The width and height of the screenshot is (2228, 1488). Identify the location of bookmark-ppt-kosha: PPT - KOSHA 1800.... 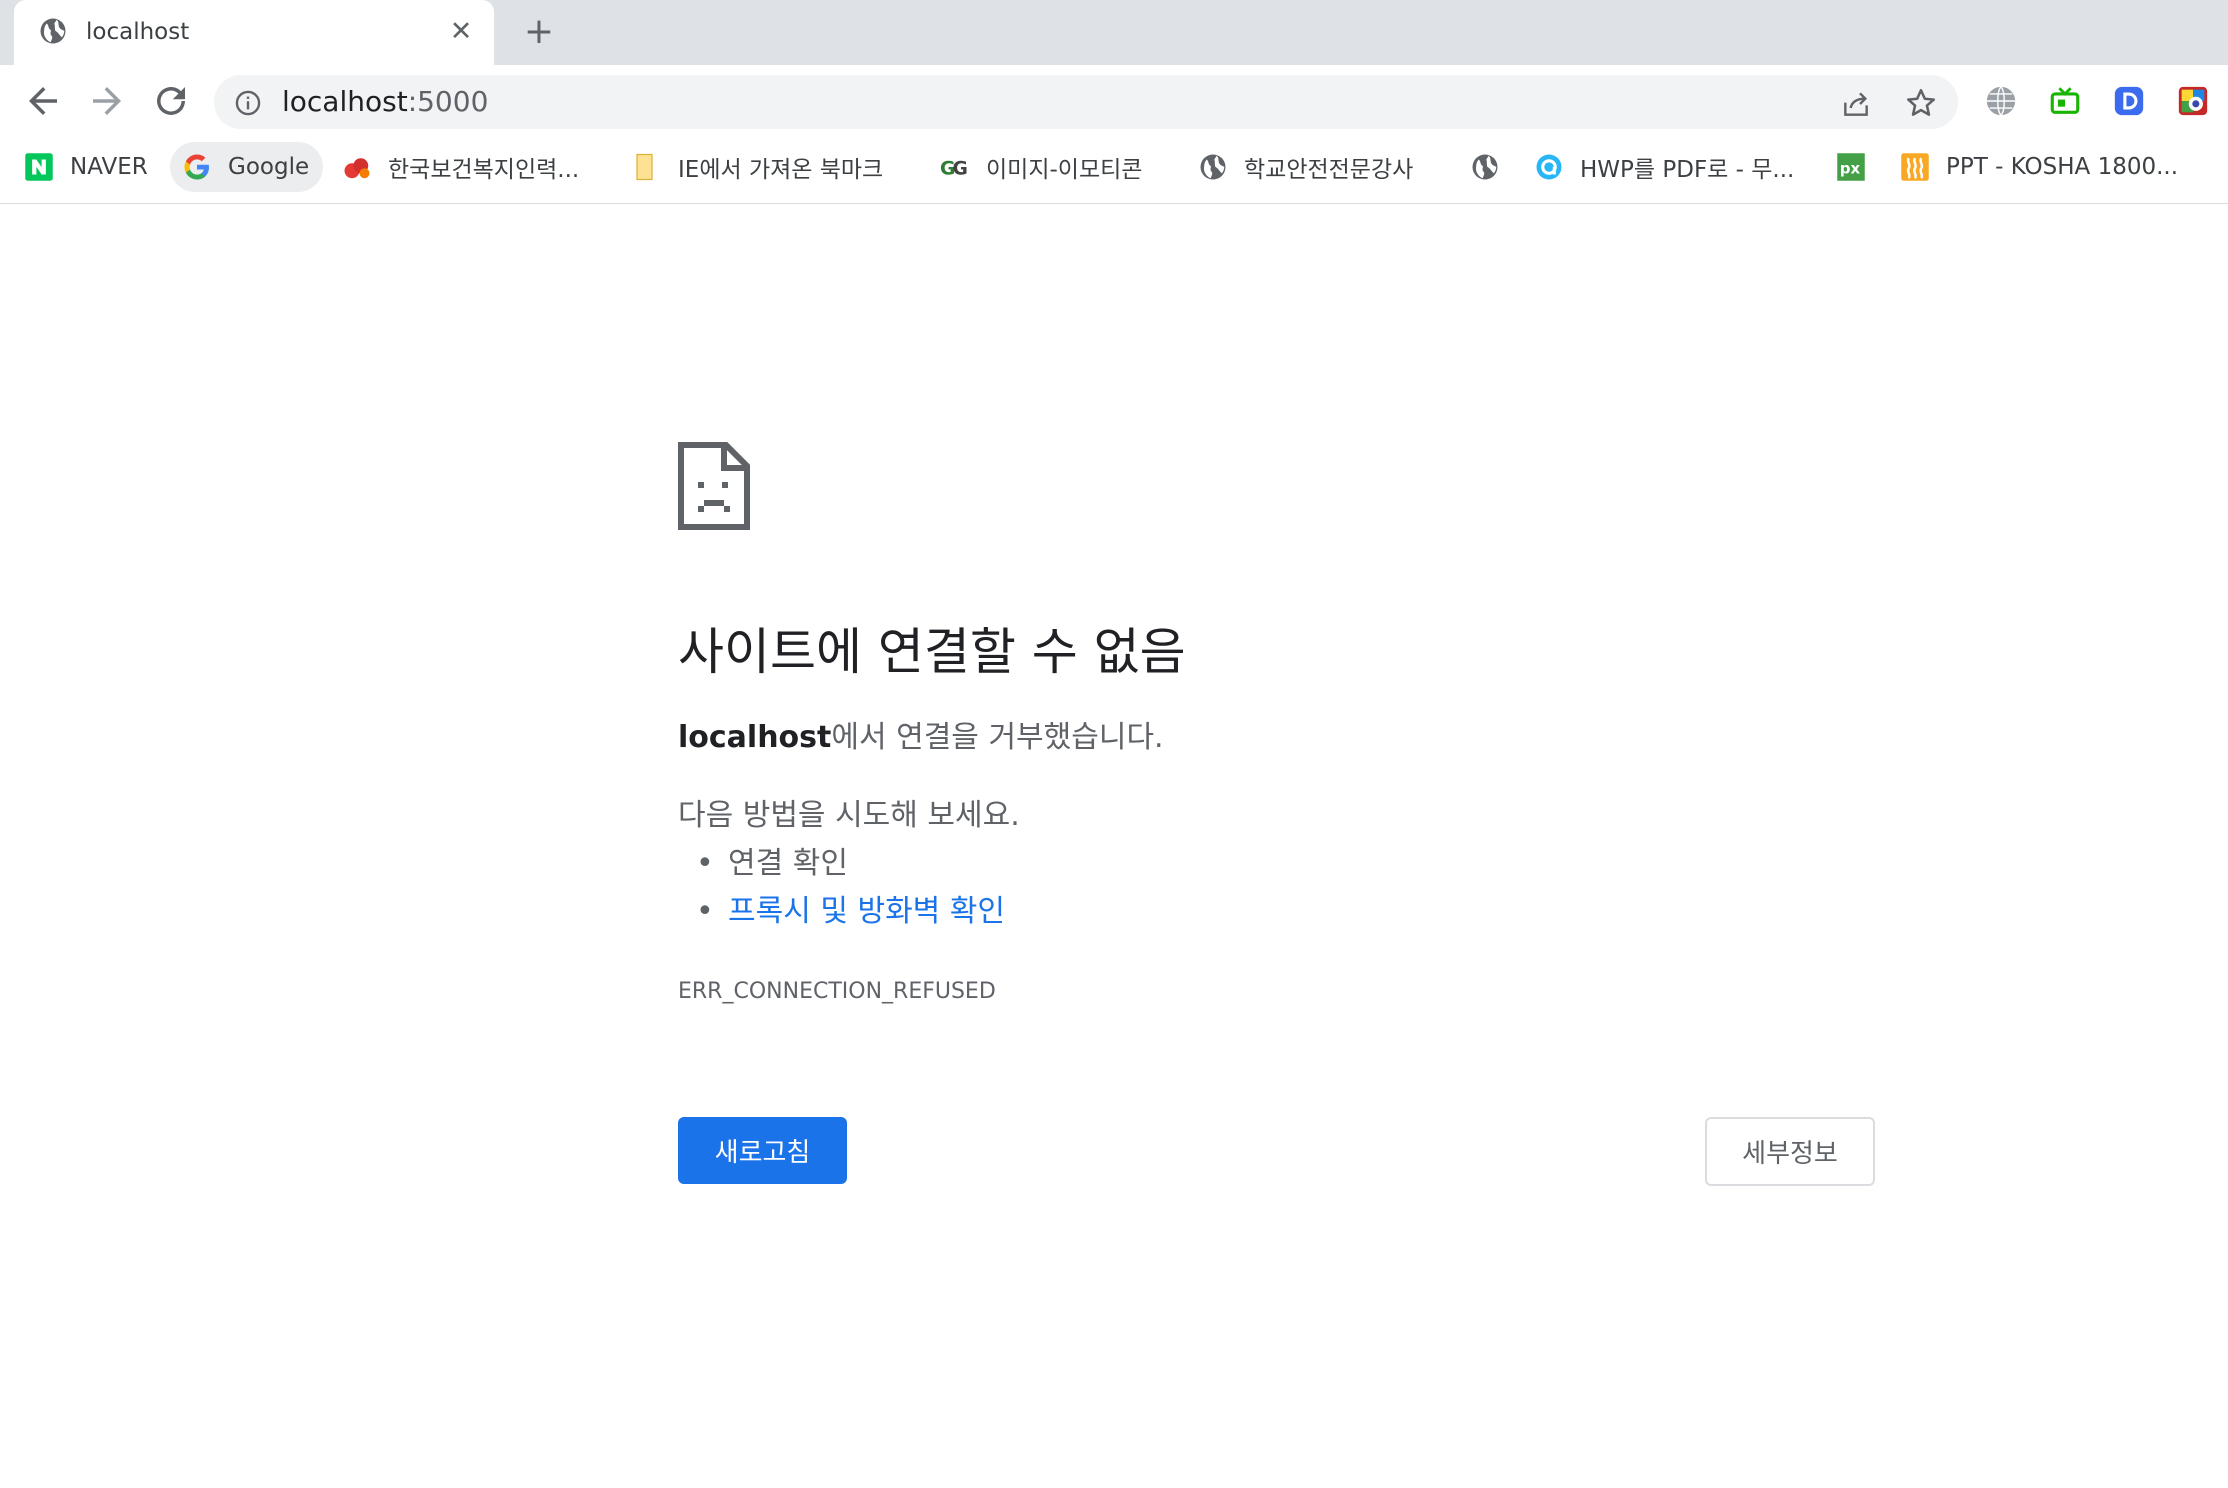
(2039, 167).